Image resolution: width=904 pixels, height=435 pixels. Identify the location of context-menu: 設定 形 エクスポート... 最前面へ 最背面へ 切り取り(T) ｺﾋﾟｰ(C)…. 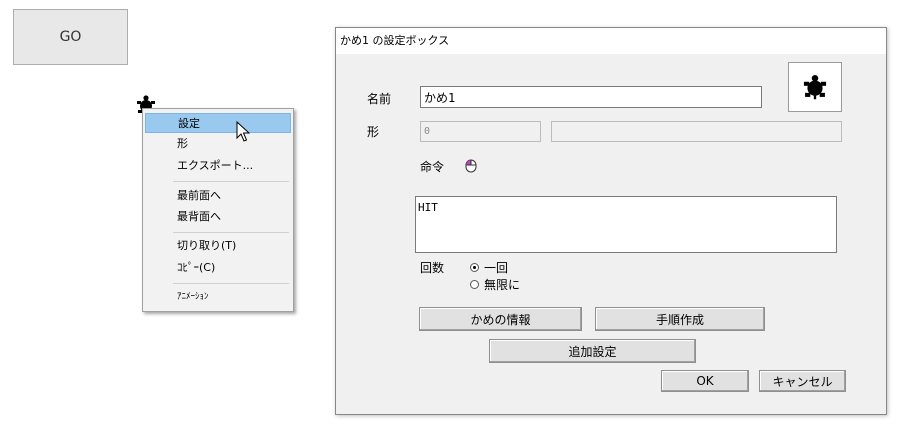
(218, 210).